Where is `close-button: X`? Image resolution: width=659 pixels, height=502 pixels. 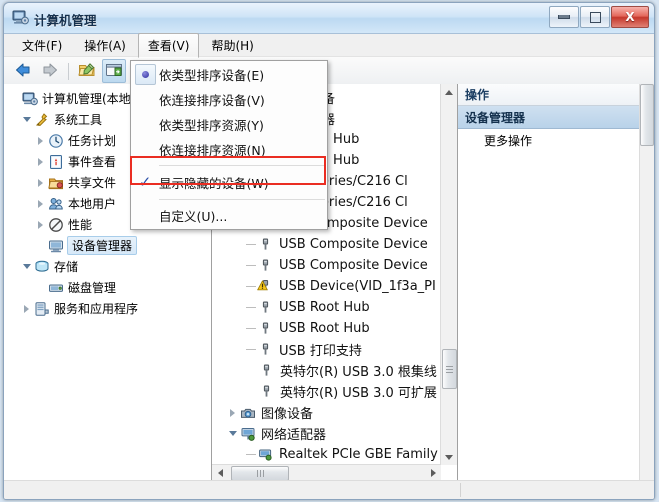
close-button: X is located at coordinates (630, 17).